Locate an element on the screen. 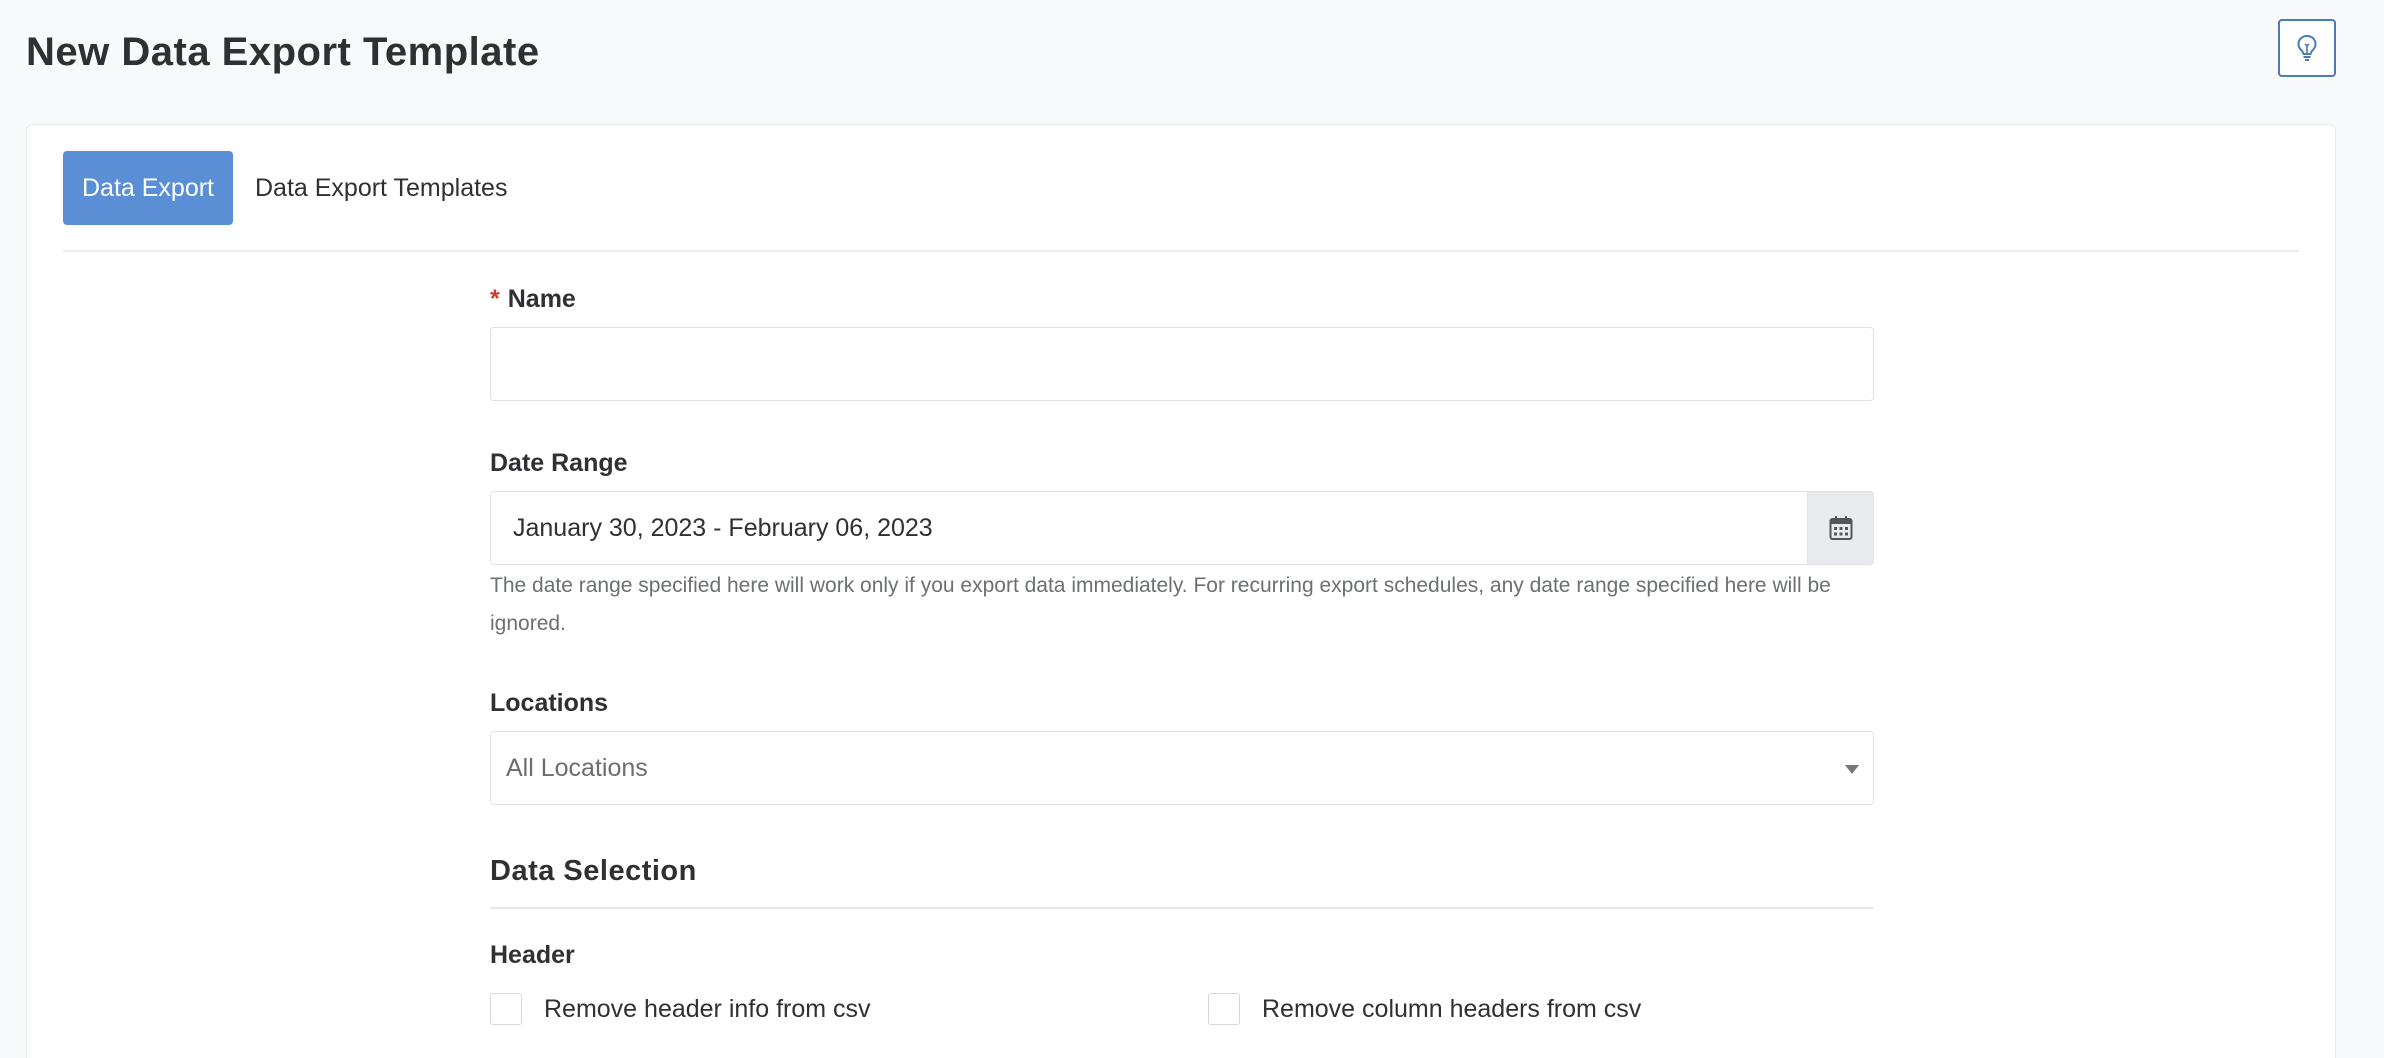 This screenshot has width=2384, height=1058. date-range-label: Date Range is located at coordinates (559, 463).